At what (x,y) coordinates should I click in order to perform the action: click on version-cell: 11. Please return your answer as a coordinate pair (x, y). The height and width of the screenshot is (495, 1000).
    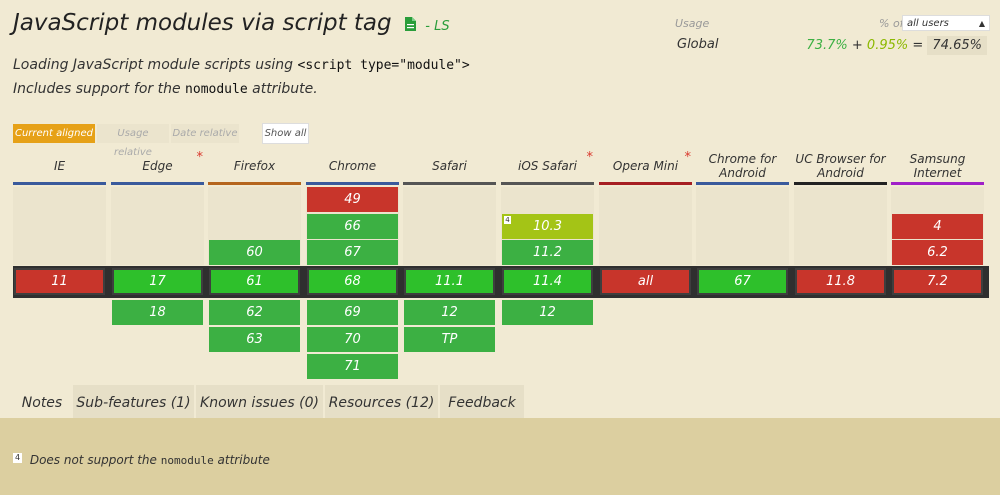
    Looking at the image, I should click on (59, 281).